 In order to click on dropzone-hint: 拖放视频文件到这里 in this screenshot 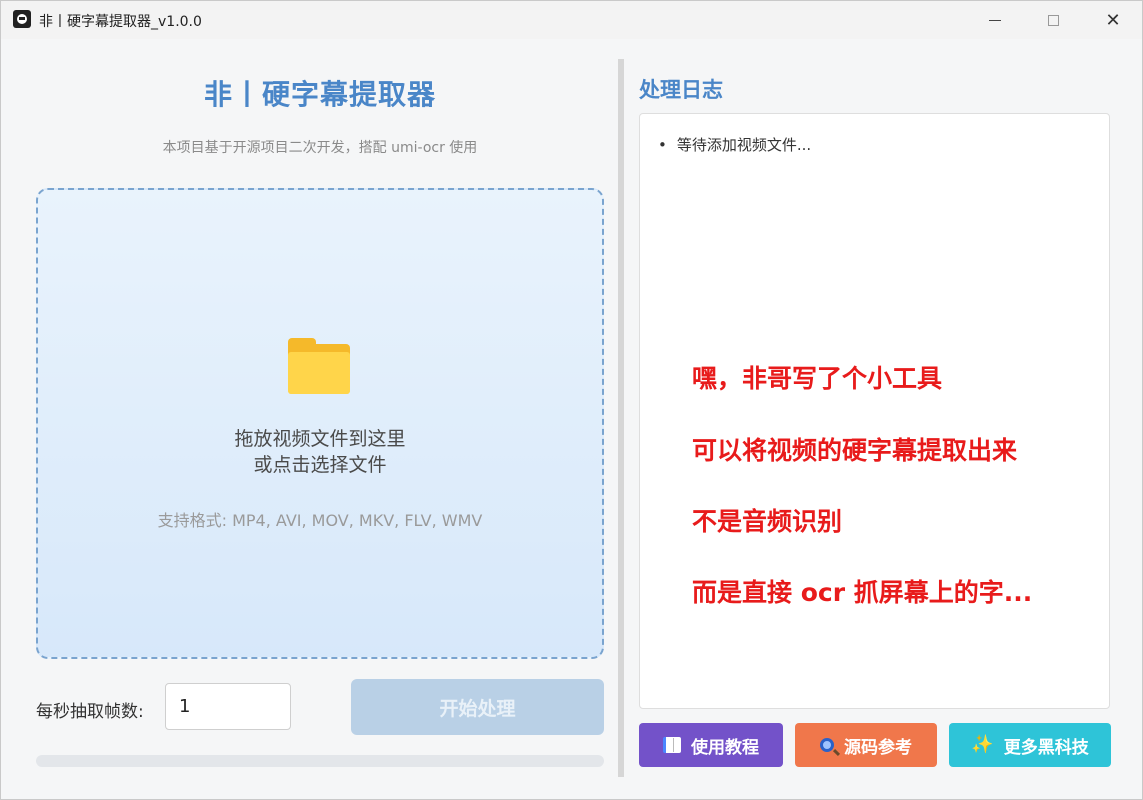, I will do `click(320, 439)`.